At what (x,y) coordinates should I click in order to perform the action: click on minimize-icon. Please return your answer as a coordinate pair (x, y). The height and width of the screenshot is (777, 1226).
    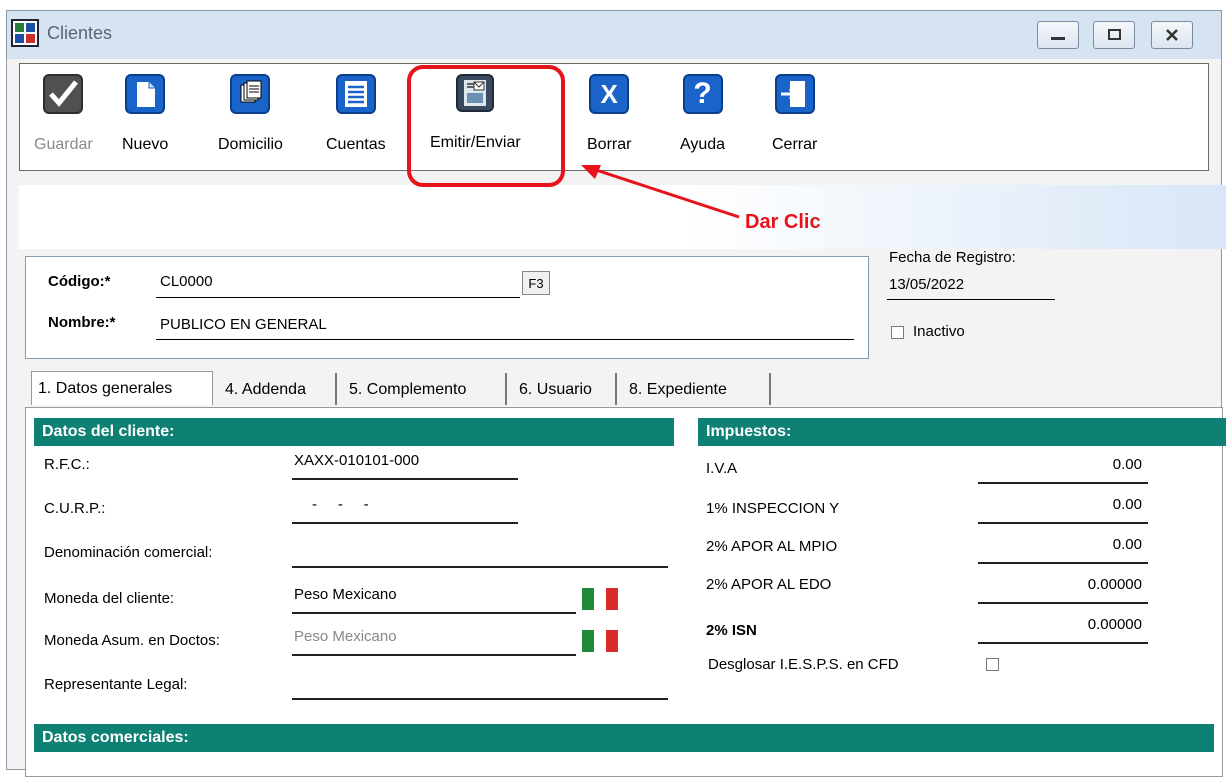
    Looking at the image, I should click on (1058, 38).